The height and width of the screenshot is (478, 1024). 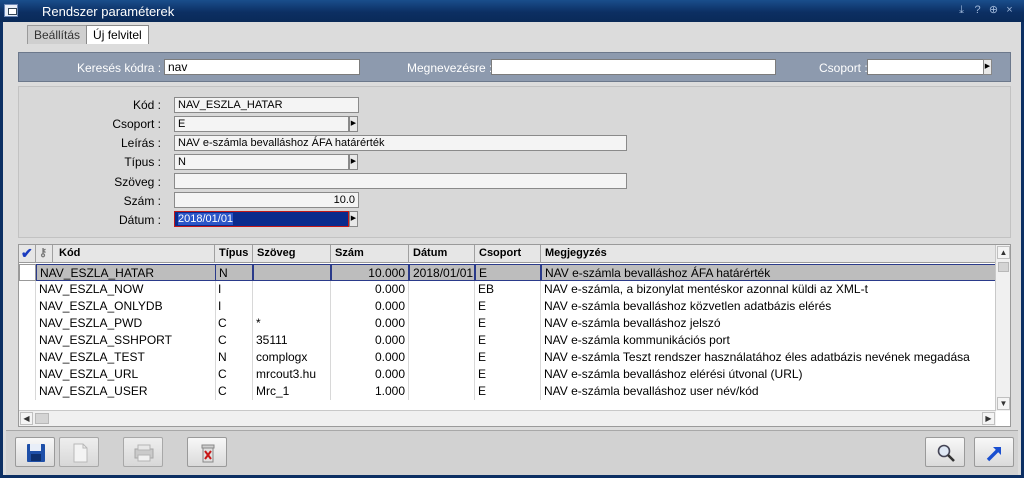 What do you see at coordinates (400, 143) in the screenshot?
I see `leiras-field: NAV e-számla bevalláshoz ÁFA határérték` at bounding box center [400, 143].